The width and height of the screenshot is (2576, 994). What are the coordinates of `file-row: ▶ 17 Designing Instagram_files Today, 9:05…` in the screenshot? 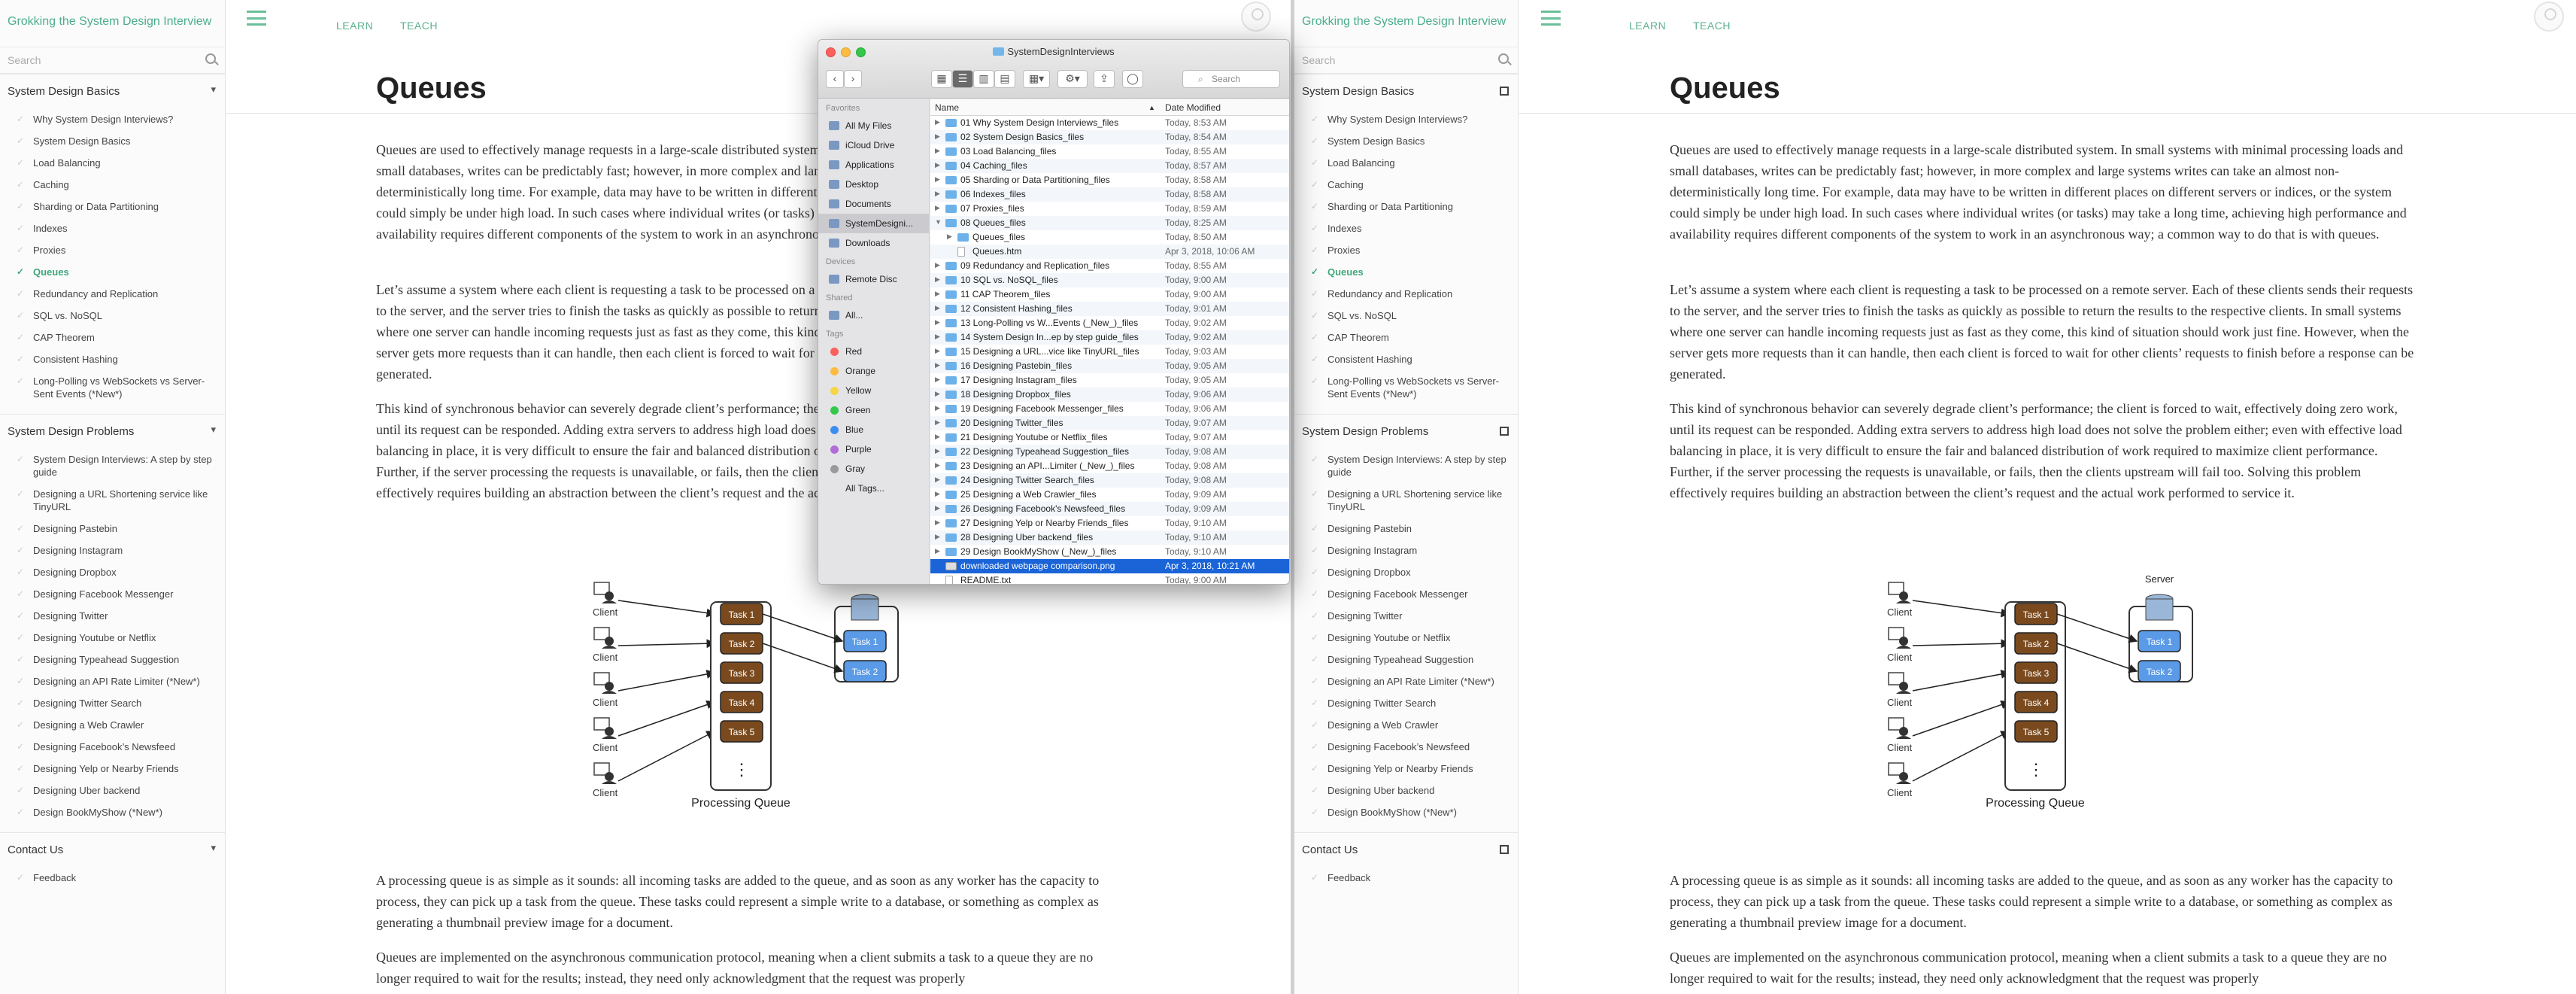 It's located at (1109, 380).